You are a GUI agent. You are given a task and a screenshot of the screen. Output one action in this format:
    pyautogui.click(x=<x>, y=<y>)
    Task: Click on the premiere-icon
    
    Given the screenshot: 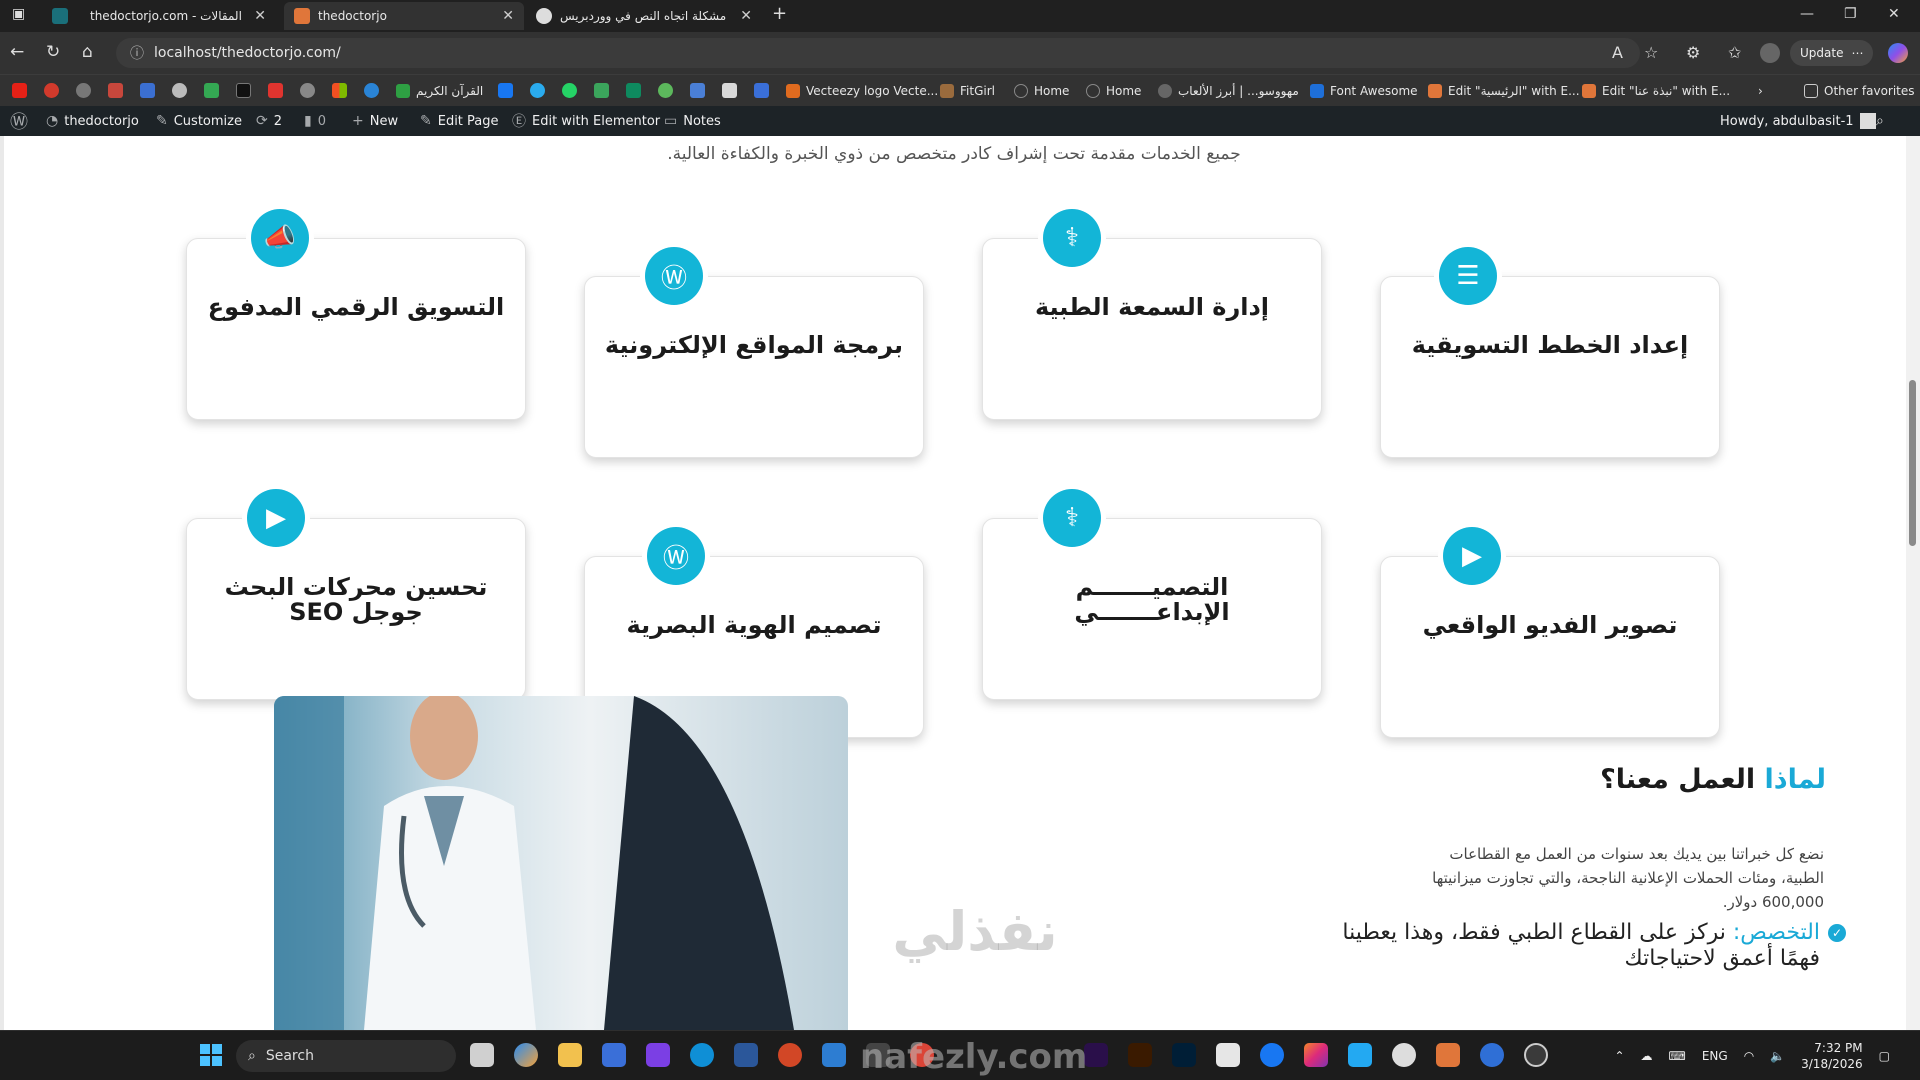 What is the action you would take?
    pyautogui.click(x=1096, y=1055)
    